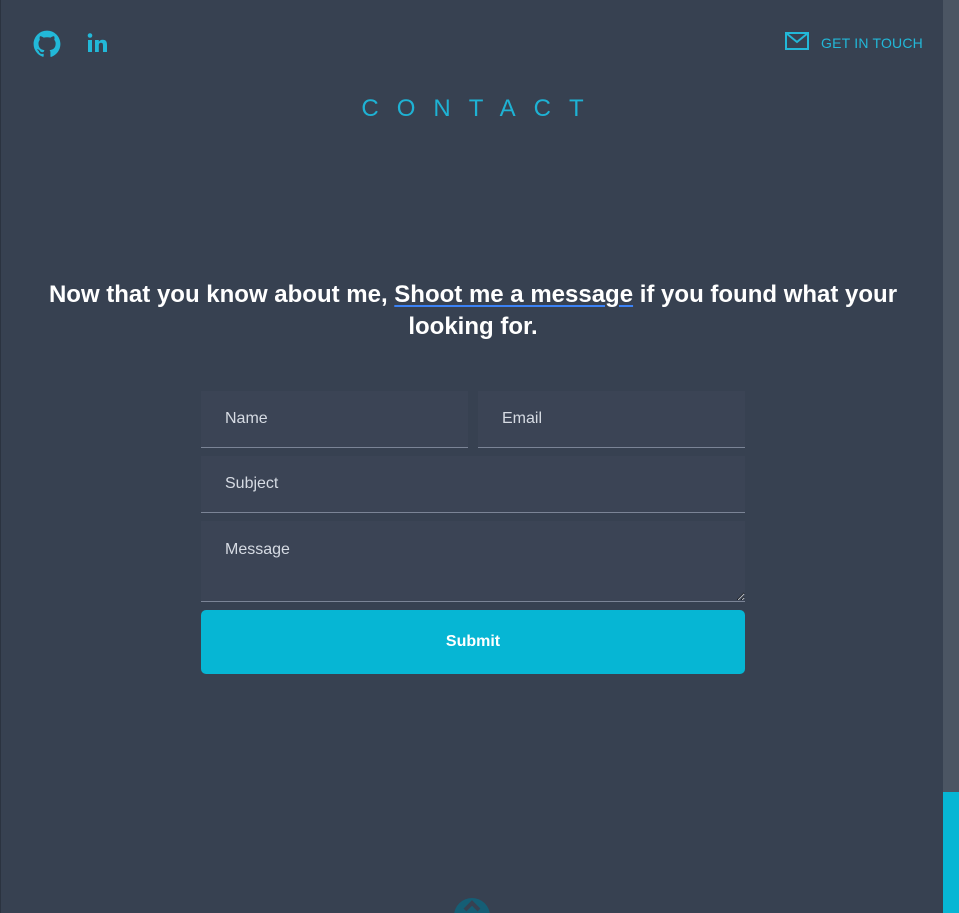 Image resolution: width=959 pixels, height=913 pixels. What do you see at coordinates (513, 294) in the screenshot?
I see `shoot-message-link: Shoot me a message` at bounding box center [513, 294].